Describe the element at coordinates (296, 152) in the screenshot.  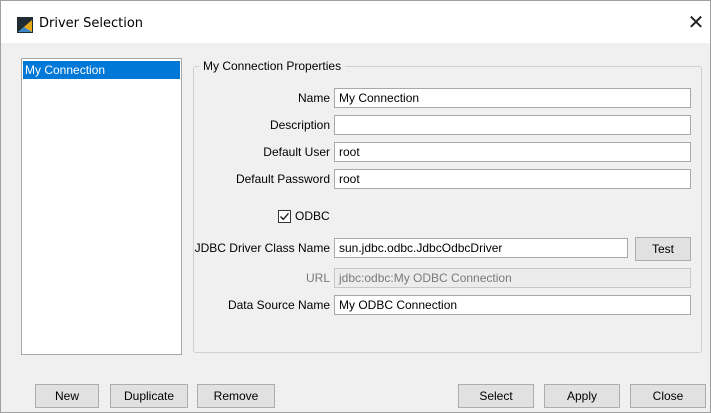
I see `default-user-label: Default User` at that location.